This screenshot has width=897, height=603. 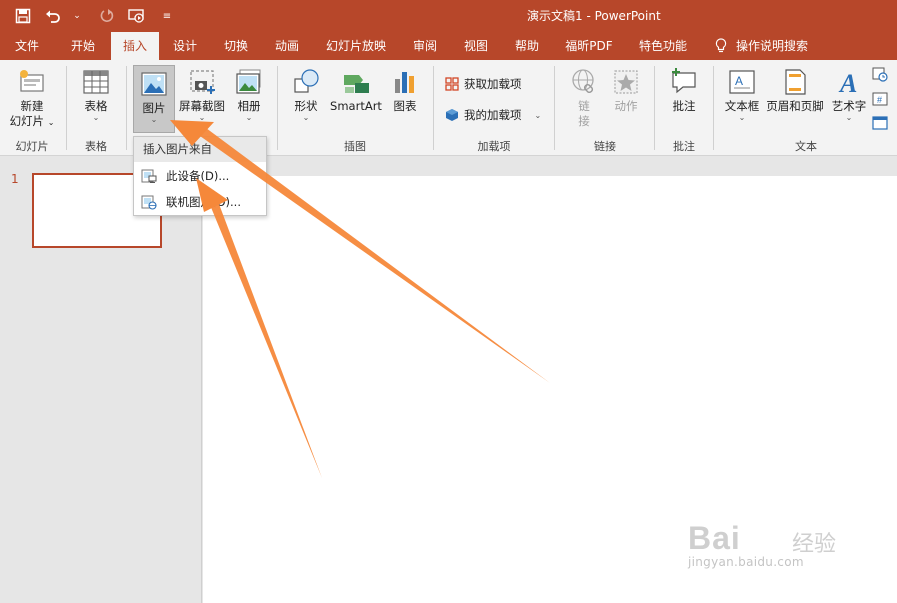 I want to click on textbox-icon: A, so click(x=742, y=82).